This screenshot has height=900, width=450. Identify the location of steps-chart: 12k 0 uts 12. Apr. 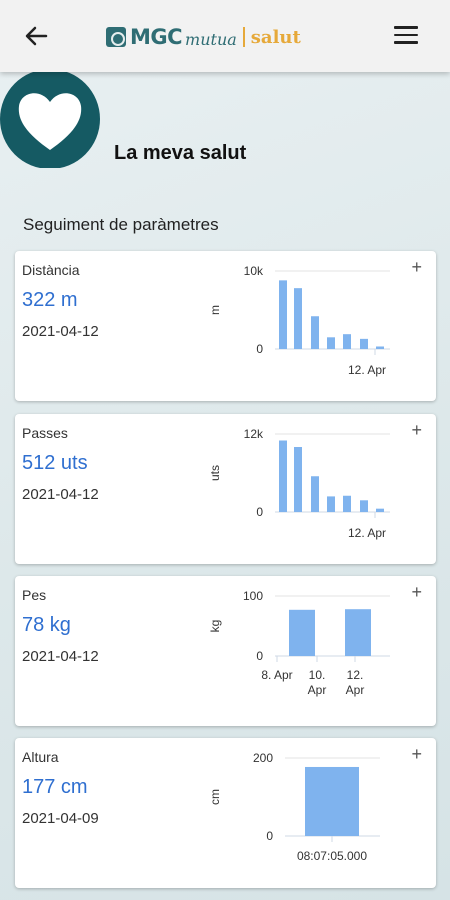
(299, 483).